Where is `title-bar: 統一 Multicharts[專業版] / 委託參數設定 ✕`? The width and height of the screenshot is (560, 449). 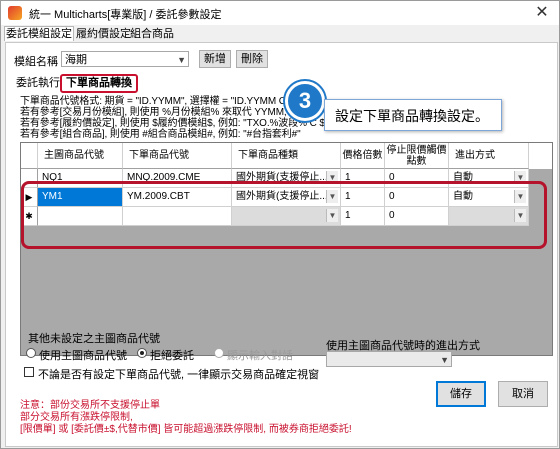
title-bar: 統一 Multicharts[專業版] / 委託參數設定 ✕ is located at coordinates (280, 13).